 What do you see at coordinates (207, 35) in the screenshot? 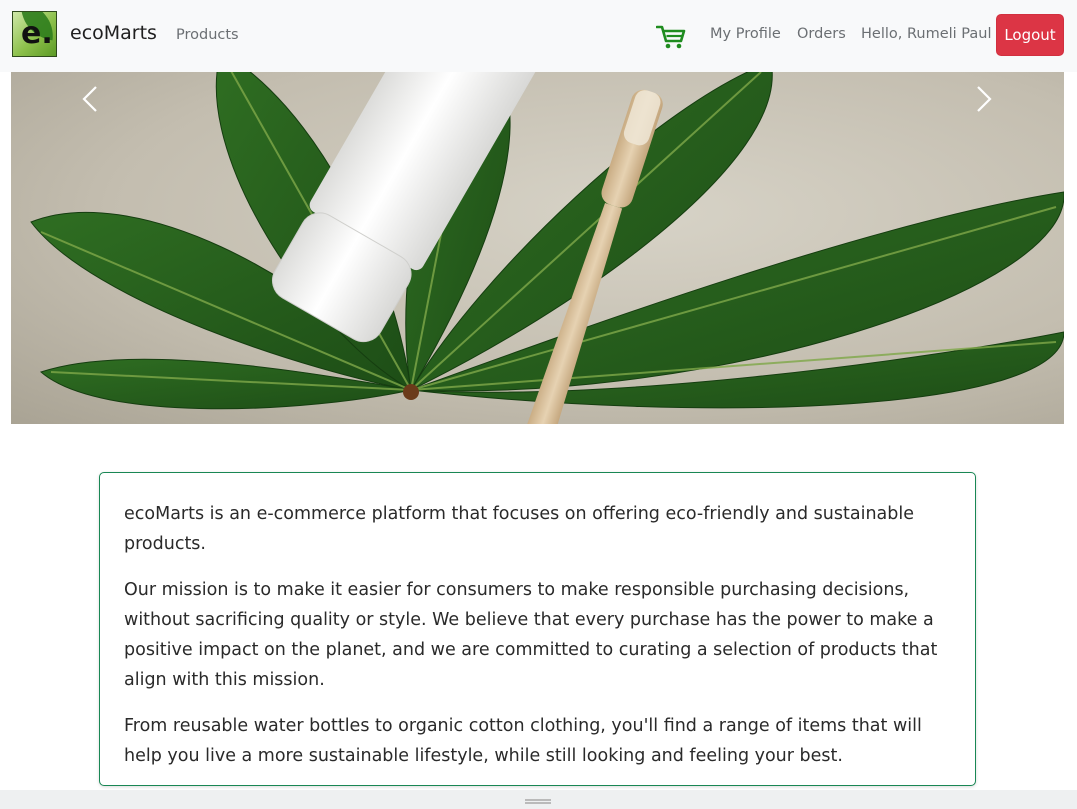
I see `nav-link-products: Products` at bounding box center [207, 35].